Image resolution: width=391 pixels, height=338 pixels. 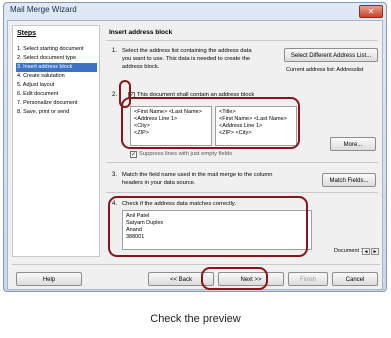 What do you see at coordinates (375, 251) in the screenshot?
I see `next-document-icon: ►` at bounding box center [375, 251].